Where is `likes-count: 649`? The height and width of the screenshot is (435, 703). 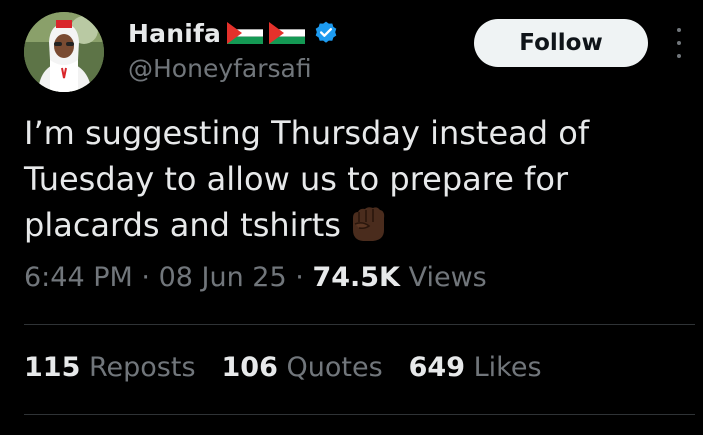
likes-count: 649 is located at coordinates (437, 367).